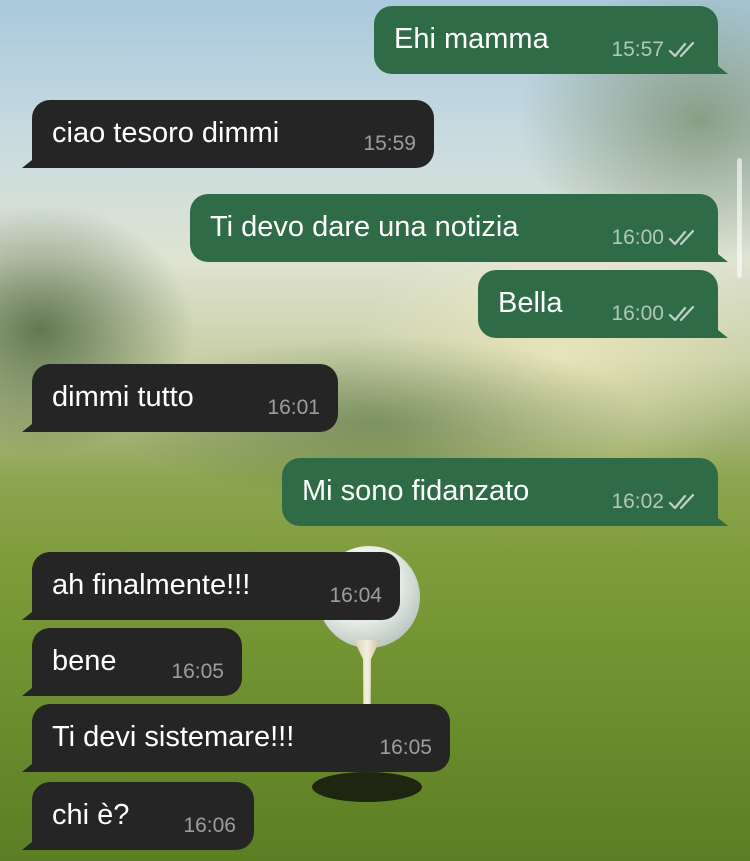  What do you see at coordinates (598, 304) in the screenshot?
I see `message-bubble-outgoing: Bella 16:00` at bounding box center [598, 304].